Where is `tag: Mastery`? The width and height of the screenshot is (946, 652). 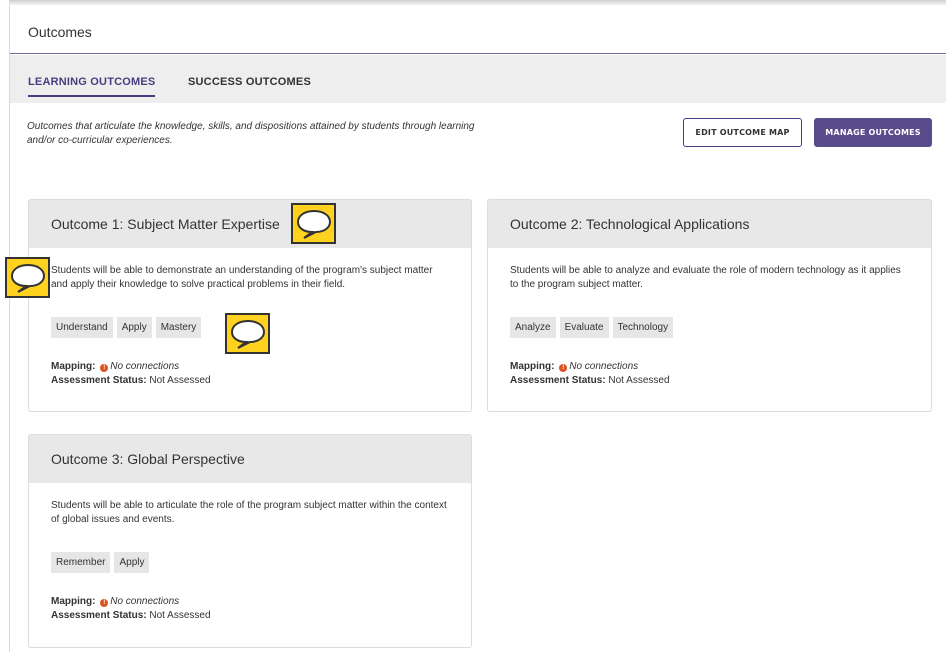 tag: Mastery is located at coordinates (178, 327).